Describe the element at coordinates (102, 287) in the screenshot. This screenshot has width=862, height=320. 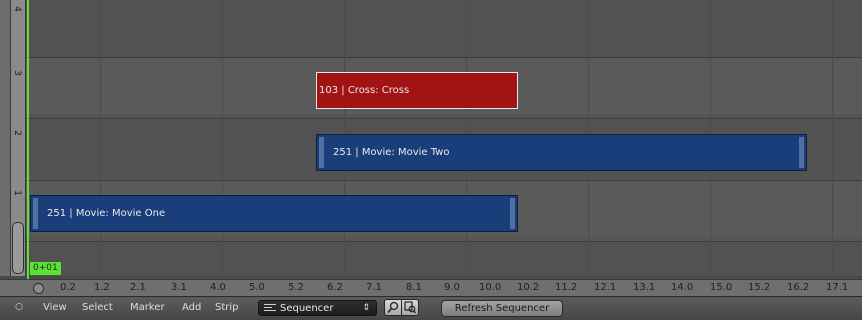
I see `time-tick: 1.2` at that location.